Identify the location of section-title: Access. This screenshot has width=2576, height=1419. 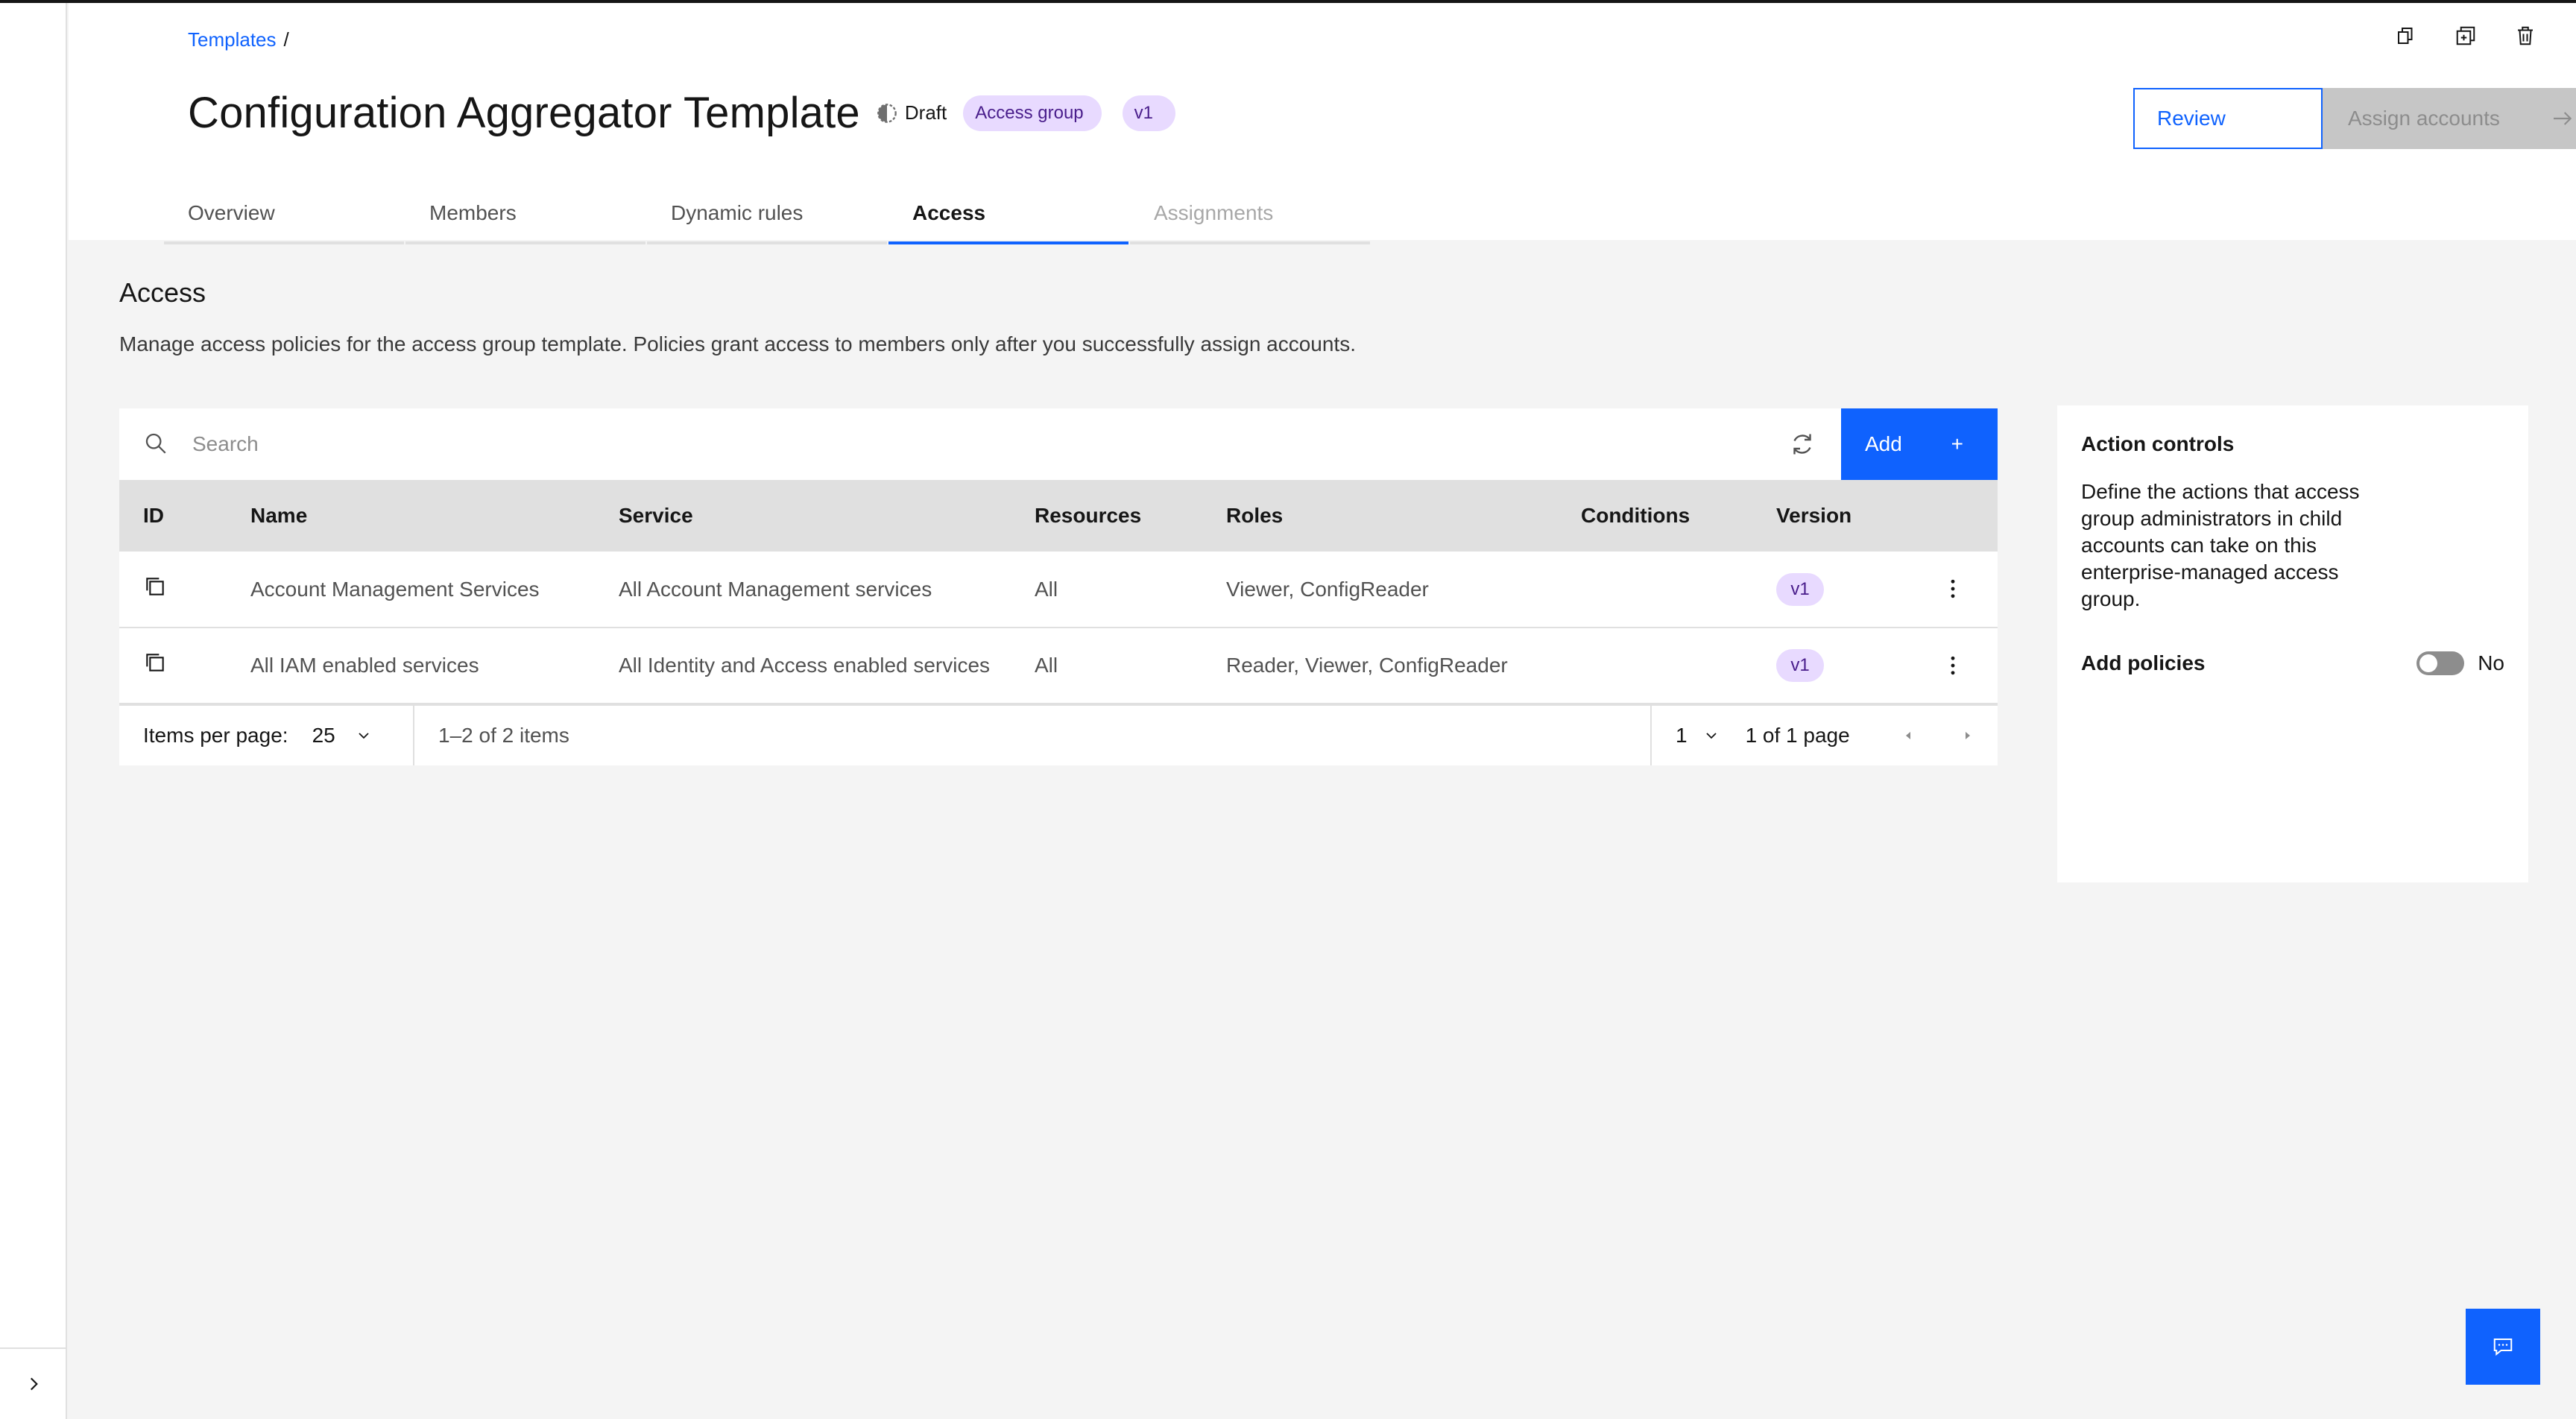
(162, 292).